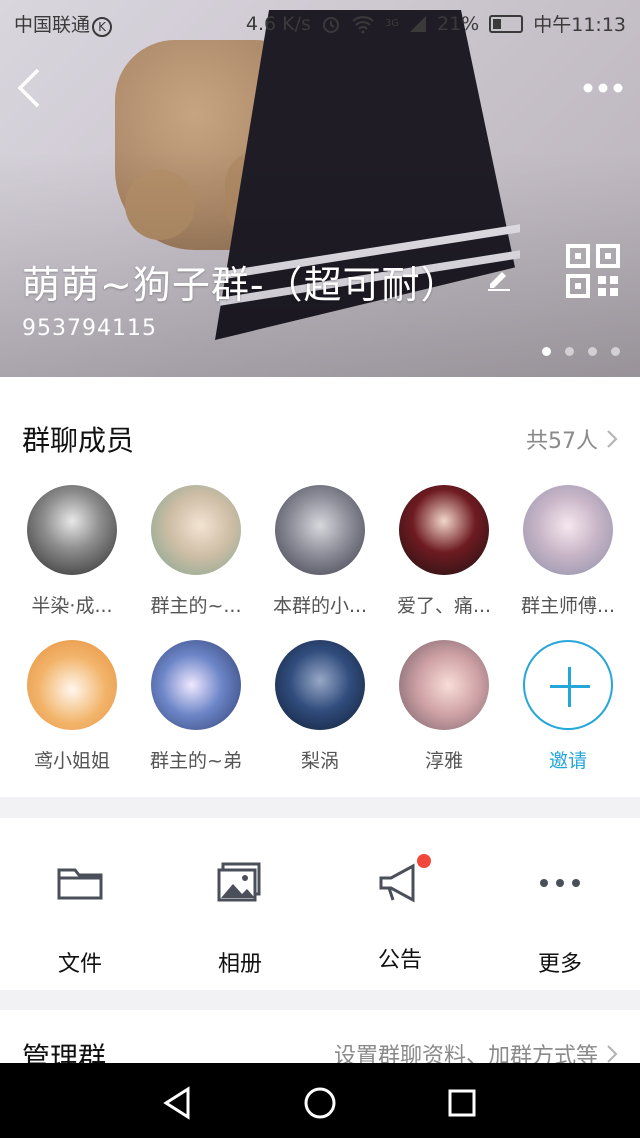 This screenshot has height=1138, width=640. Describe the element at coordinates (78, 440) in the screenshot. I see `members-title: 群聊成员` at that location.